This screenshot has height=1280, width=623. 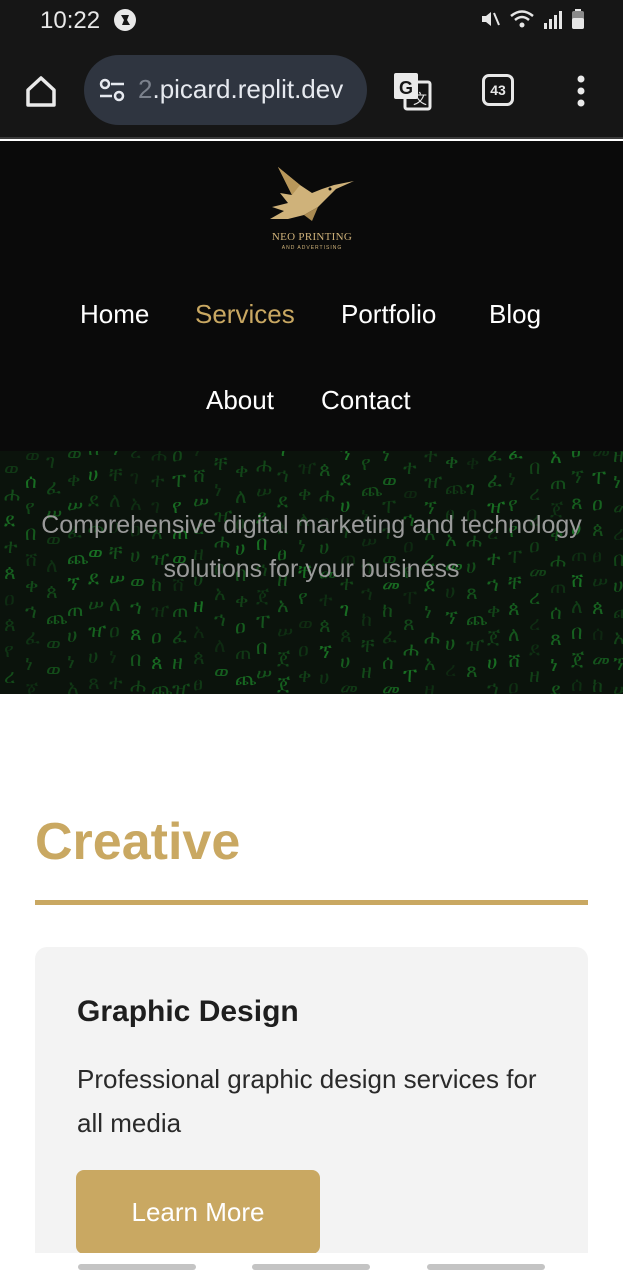 I want to click on gesture-nav-bar, so click(x=311, y=1266).